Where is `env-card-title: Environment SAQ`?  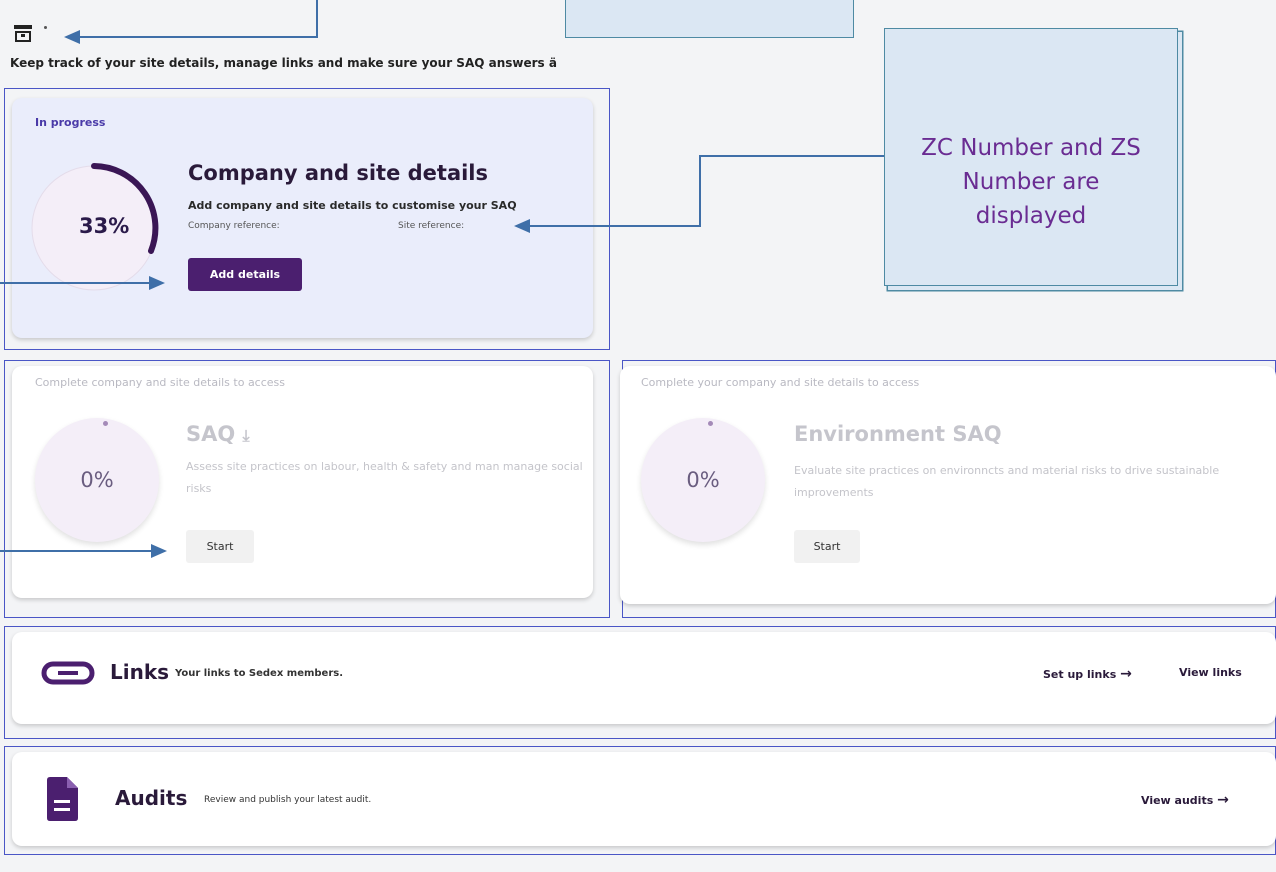 env-card-title: Environment SAQ is located at coordinates (898, 434).